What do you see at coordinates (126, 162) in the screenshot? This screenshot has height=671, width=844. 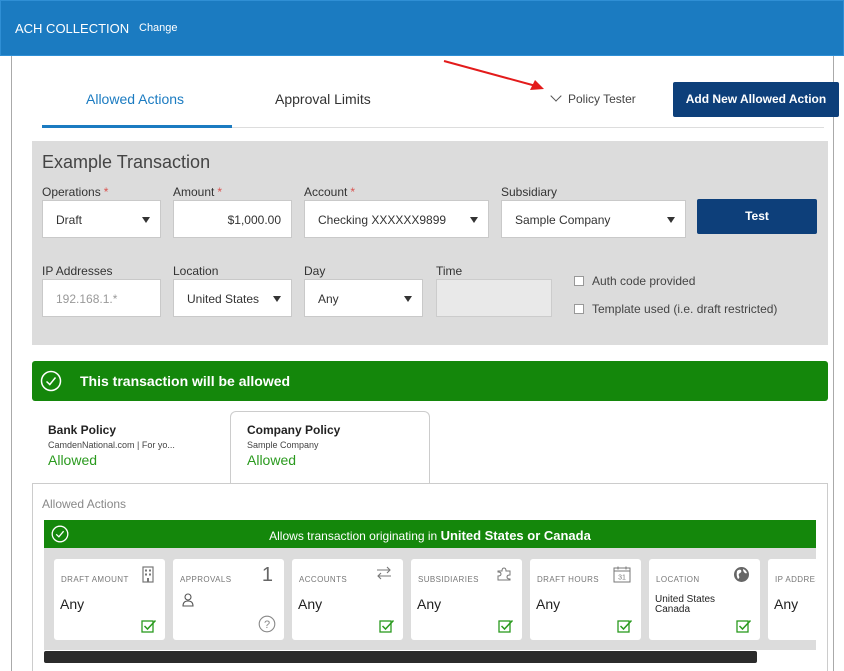 I see `example-transaction-title: Example Transaction` at bounding box center [126, 162].